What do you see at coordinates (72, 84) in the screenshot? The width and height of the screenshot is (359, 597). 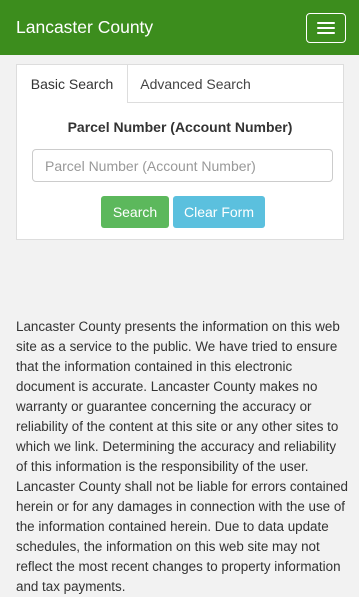 I see `tab-basic-search: Basic Search` at bounding box center [72, 84].